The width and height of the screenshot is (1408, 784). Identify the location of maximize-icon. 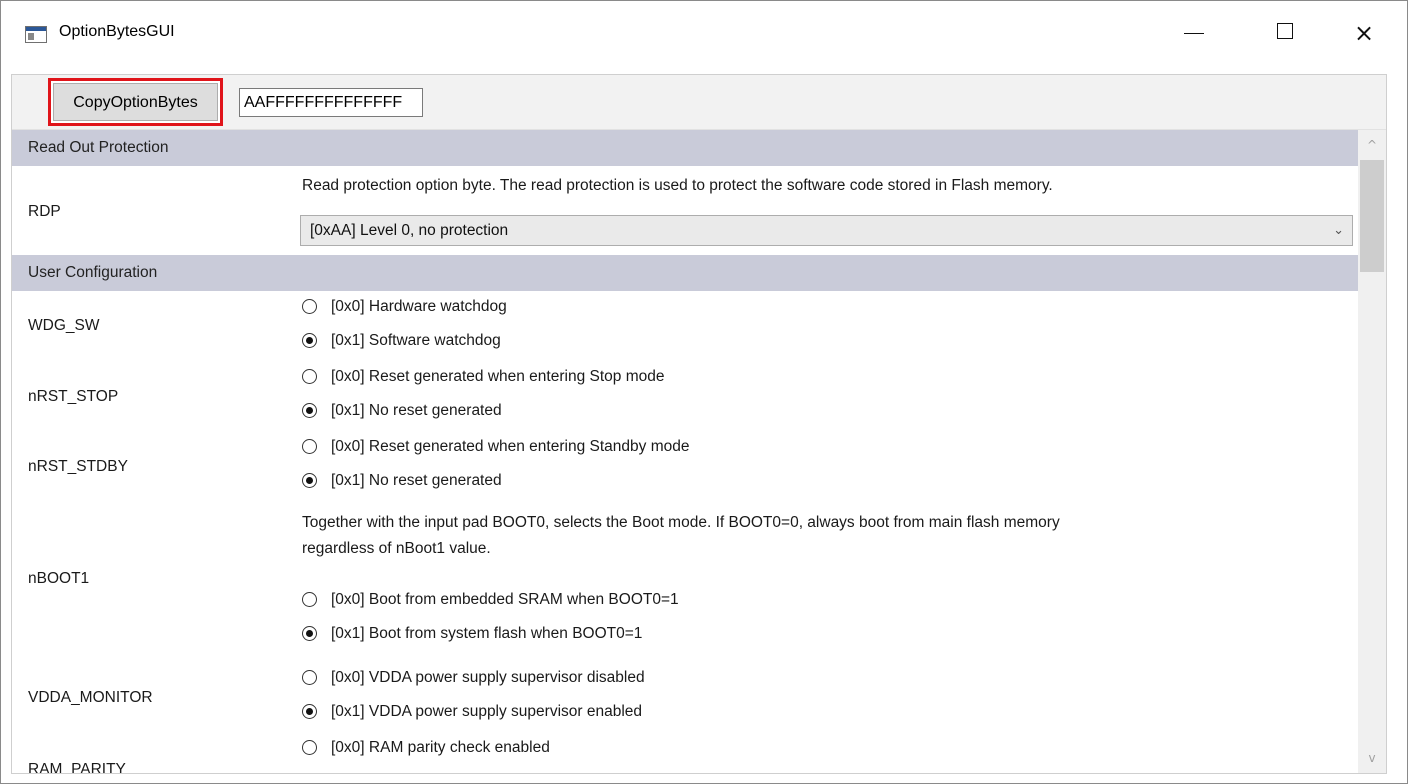
(1285, 31).